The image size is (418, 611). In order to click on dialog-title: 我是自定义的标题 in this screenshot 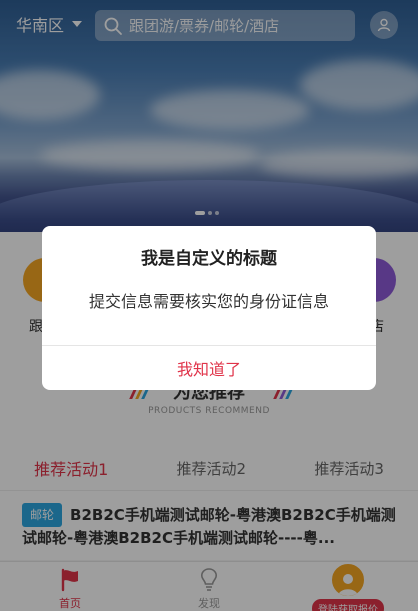, I will do `click(209, 259)`.